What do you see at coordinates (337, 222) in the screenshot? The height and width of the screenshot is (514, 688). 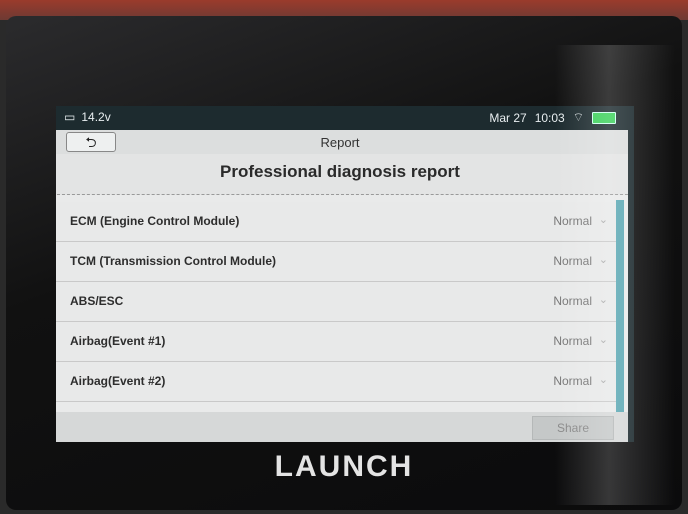 I see `module-row-ecm: ECM (Engine Control Module) Normal ⌄` at bounding box center [337, 222].